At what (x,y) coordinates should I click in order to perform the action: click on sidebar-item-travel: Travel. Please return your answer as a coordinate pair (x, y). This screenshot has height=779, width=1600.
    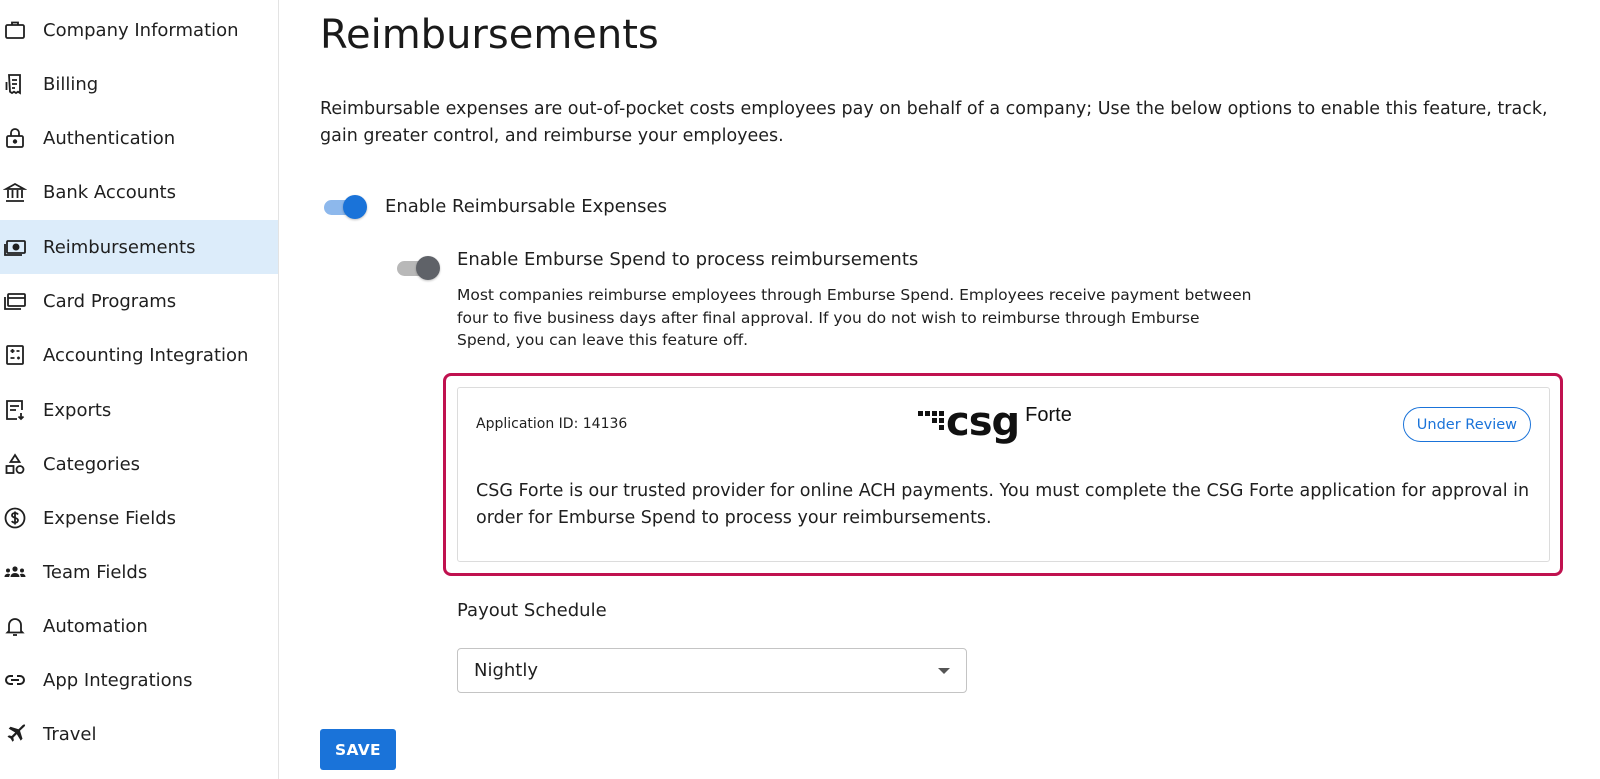
    Looking at the image, I should click on (139, 734).